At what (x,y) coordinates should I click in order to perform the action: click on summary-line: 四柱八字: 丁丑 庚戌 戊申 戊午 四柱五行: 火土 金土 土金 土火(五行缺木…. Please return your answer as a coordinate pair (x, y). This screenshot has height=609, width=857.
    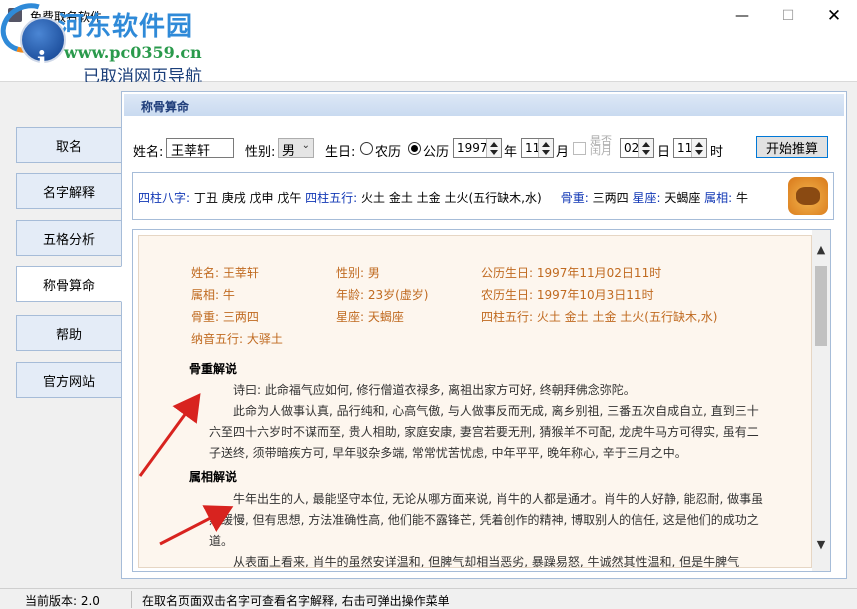
    Looking at the image, I should click on (443, 197).